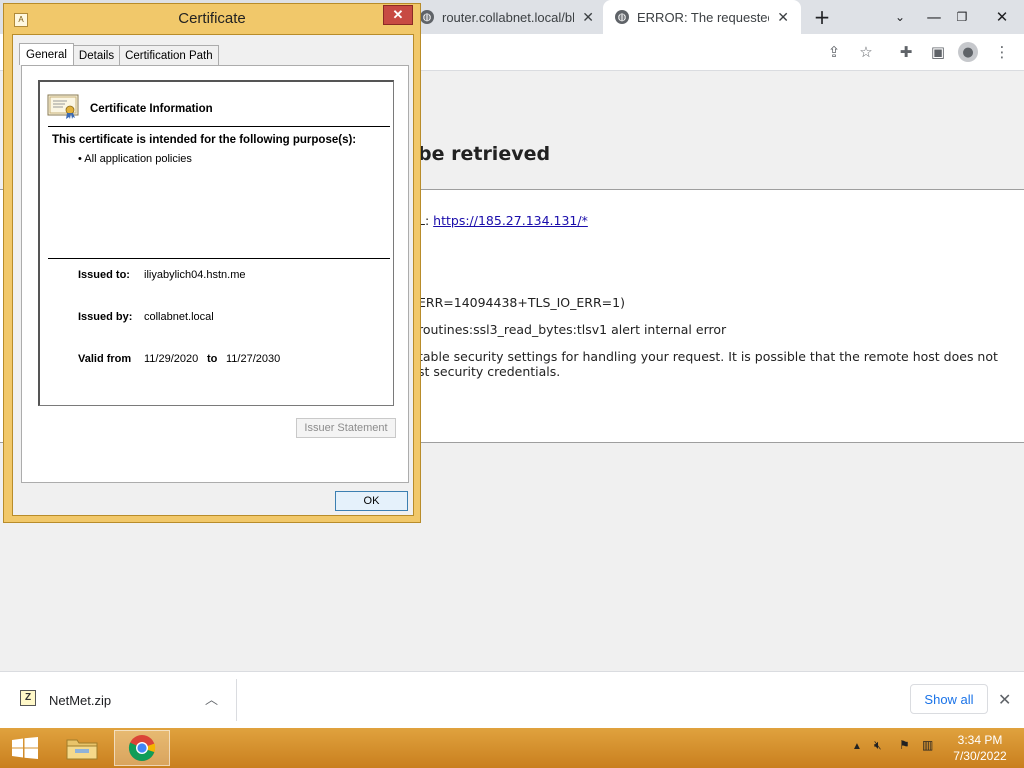 The width and height of the screenshot is (1024, 768). Describe the element at coordinates (906, 52) in the screenshot. I see `extensions-icon: ✚` at that location.